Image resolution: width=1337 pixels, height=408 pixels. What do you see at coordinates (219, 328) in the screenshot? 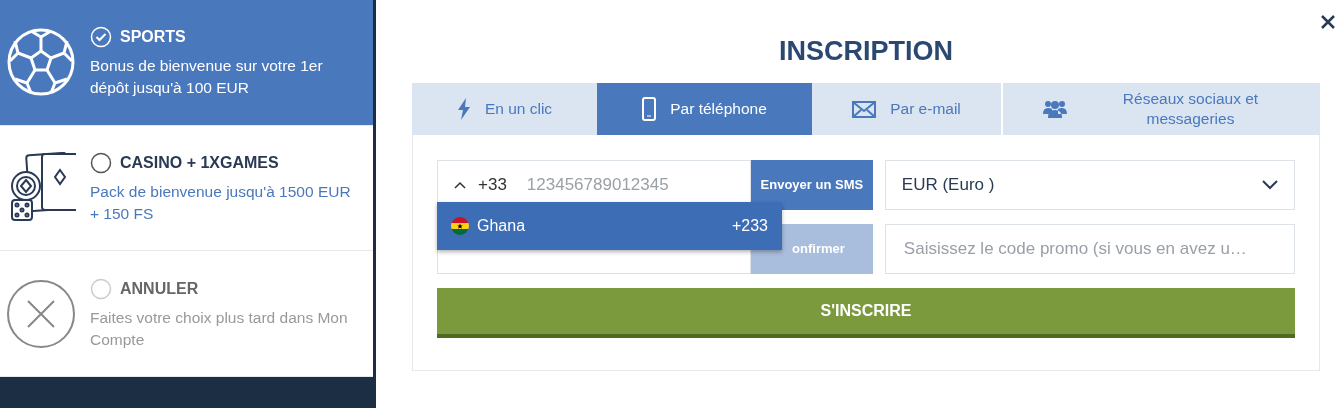
I see `option-description: Faites votre choix plus tard dans Mon Compte` at bounding box center [219, 328].